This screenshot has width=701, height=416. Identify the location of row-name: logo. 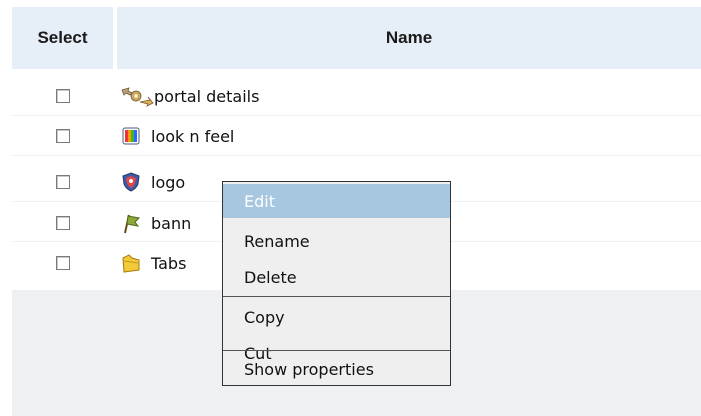
(168, 182).